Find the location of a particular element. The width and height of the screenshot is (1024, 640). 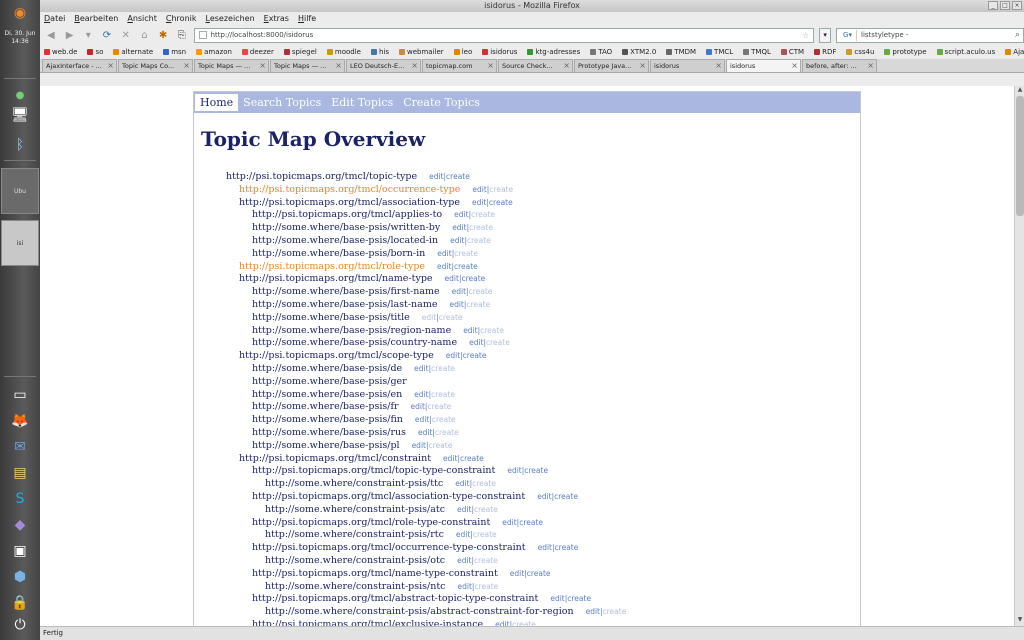

bookmark-star-icon: ☆ is located at coordinates (805, 35).